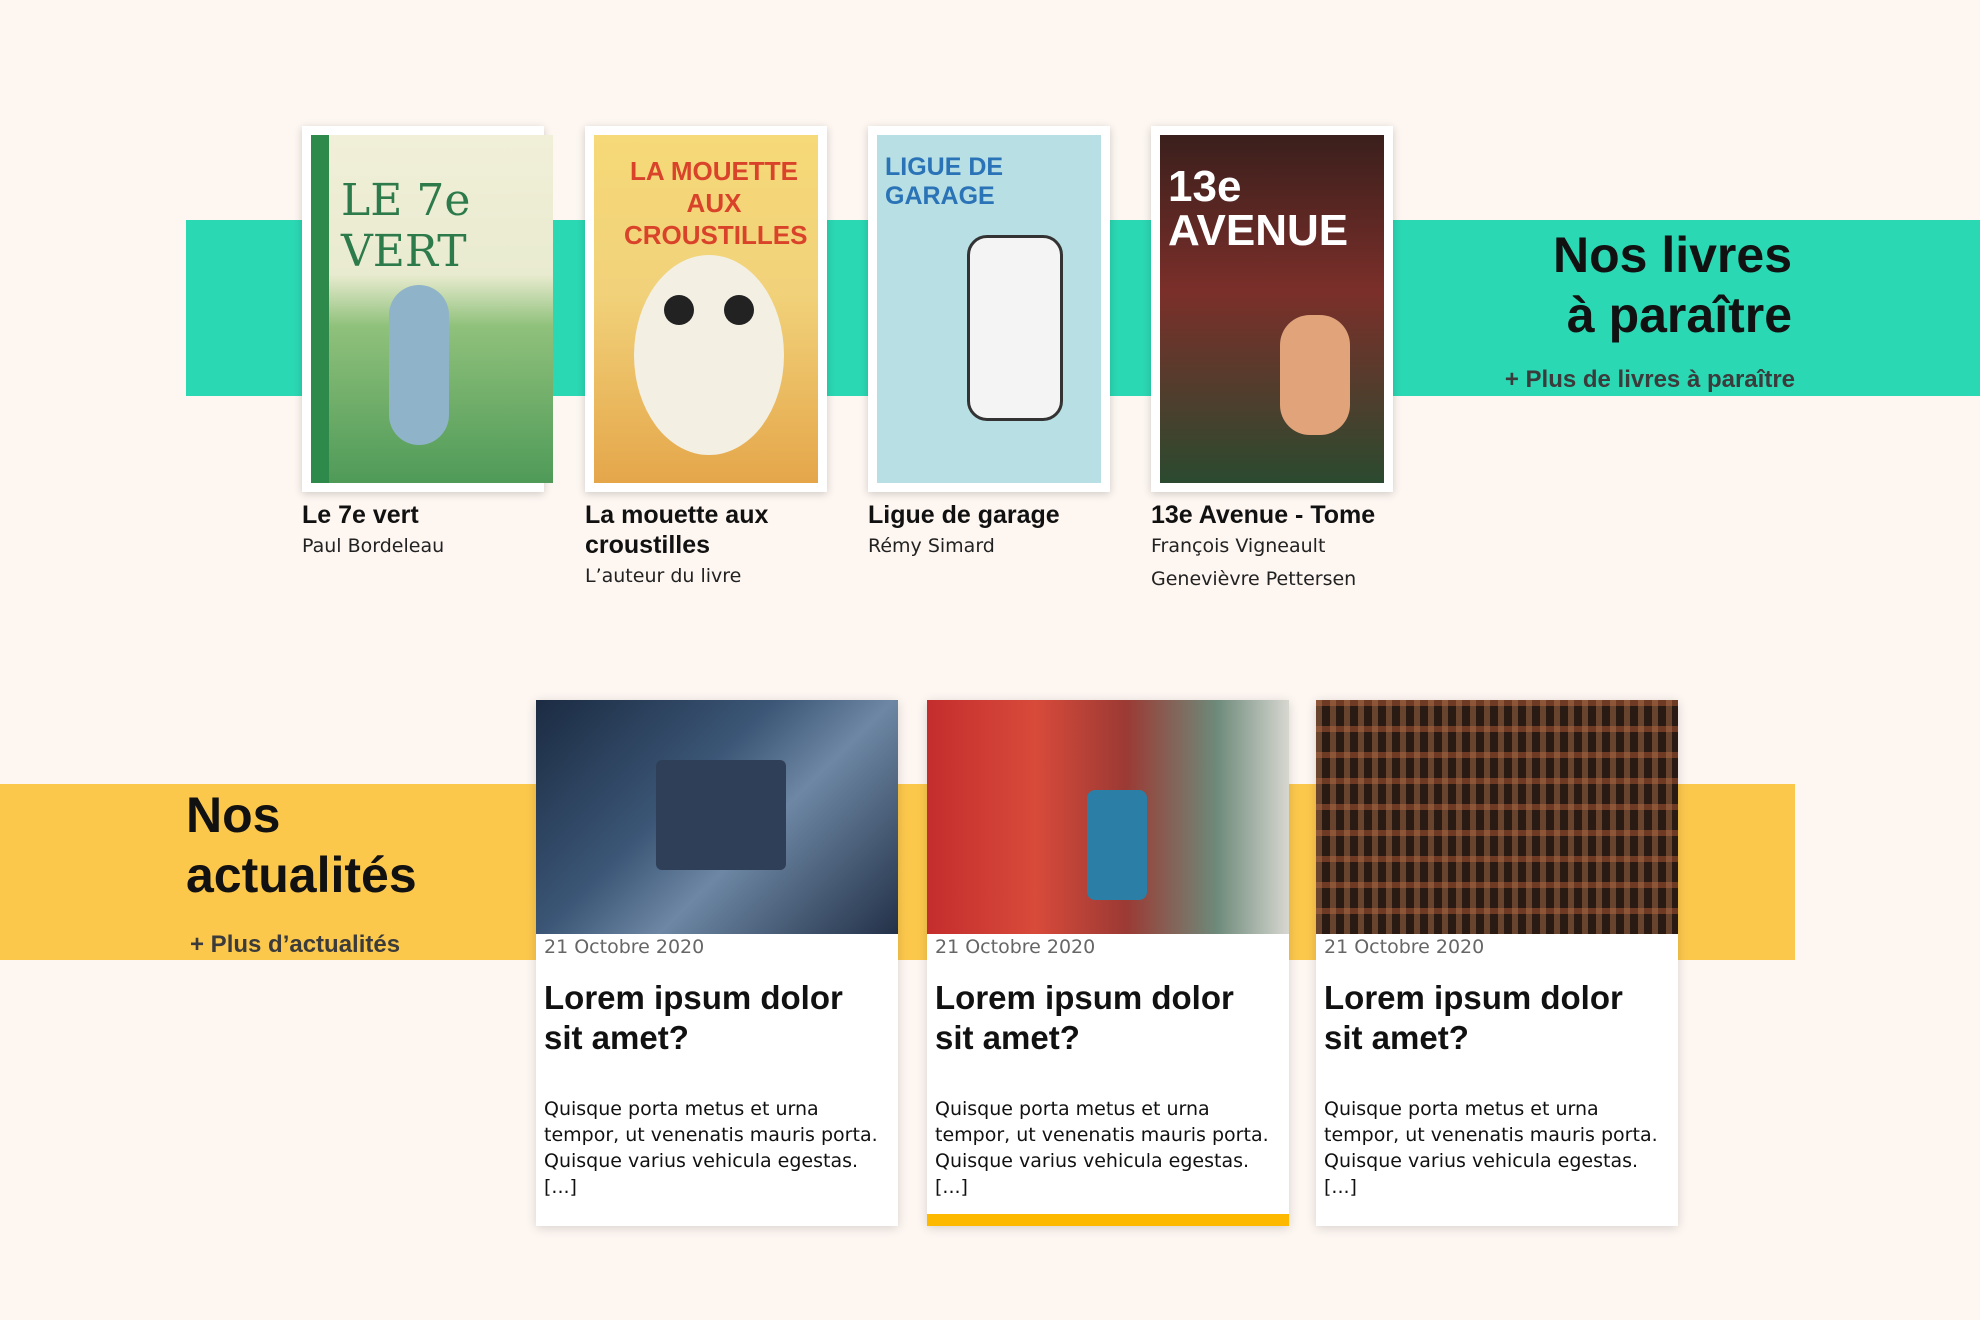 The image size is (1980, 1320). What do you see at coordinates (423, 515) in the screenshot?
I see `book-title: Le 7e vert` at bounding box center [423, 515].